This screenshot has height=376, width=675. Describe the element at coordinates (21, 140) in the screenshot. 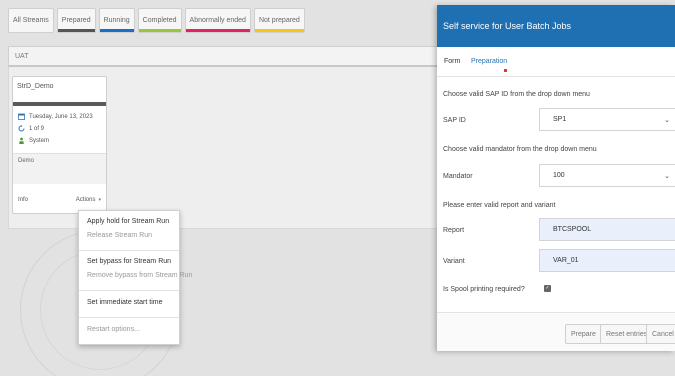

I see `user-icon` at that location.